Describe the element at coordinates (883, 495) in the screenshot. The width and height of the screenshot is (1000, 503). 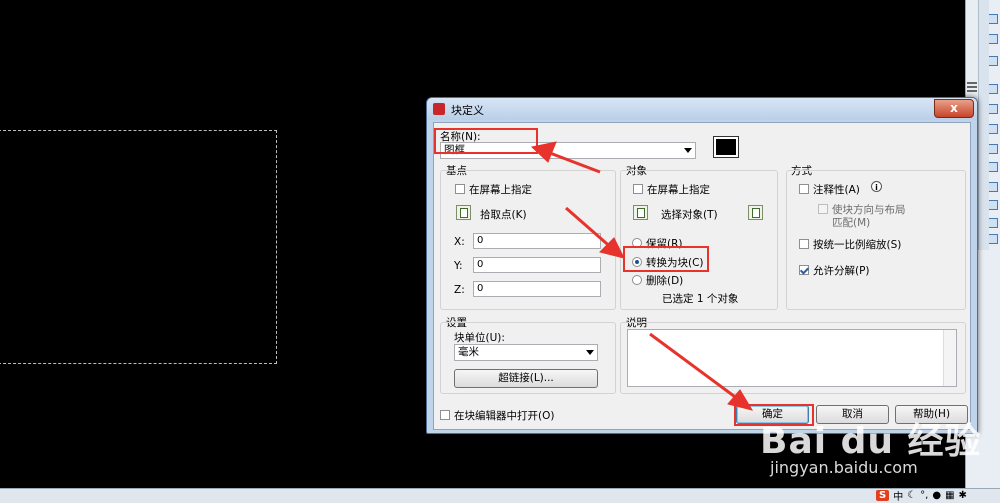
I see `sogou-icon: S` at that location.